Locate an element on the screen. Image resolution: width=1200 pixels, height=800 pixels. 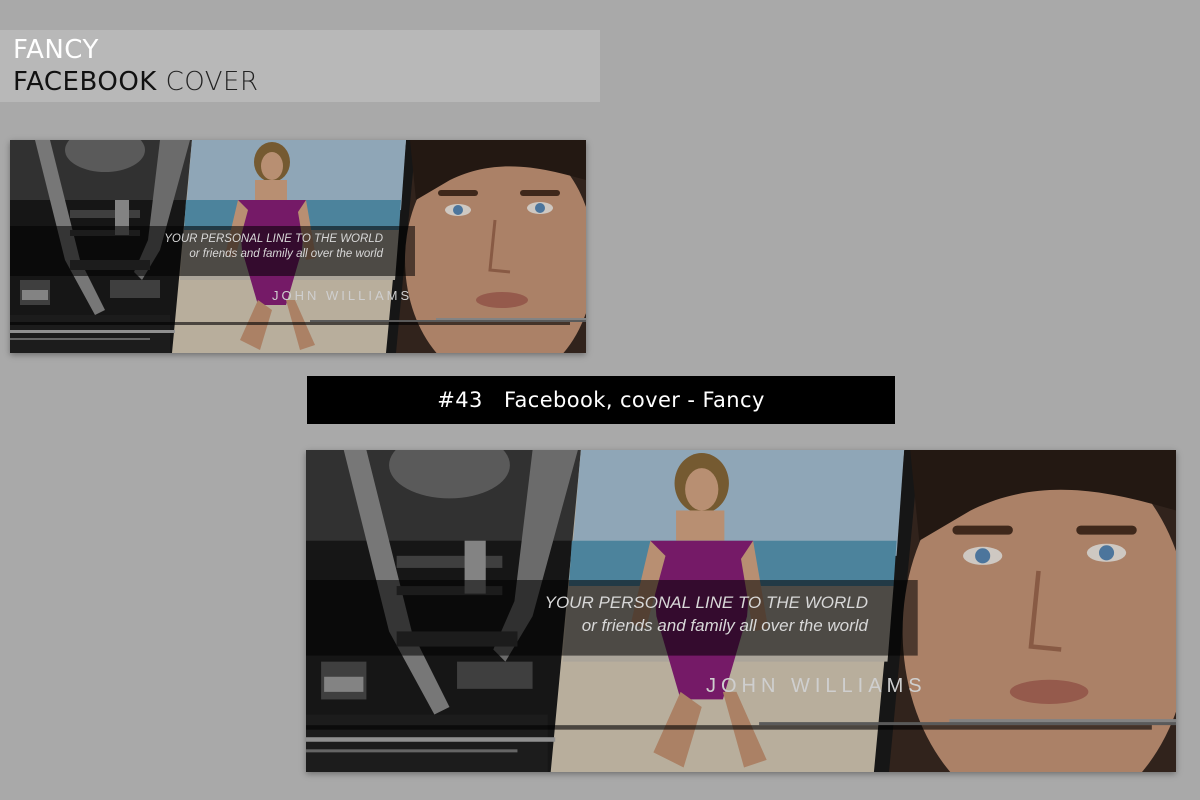
product-label: #43 Facebook, cover - Fancy is located at coordinates (601, 400).